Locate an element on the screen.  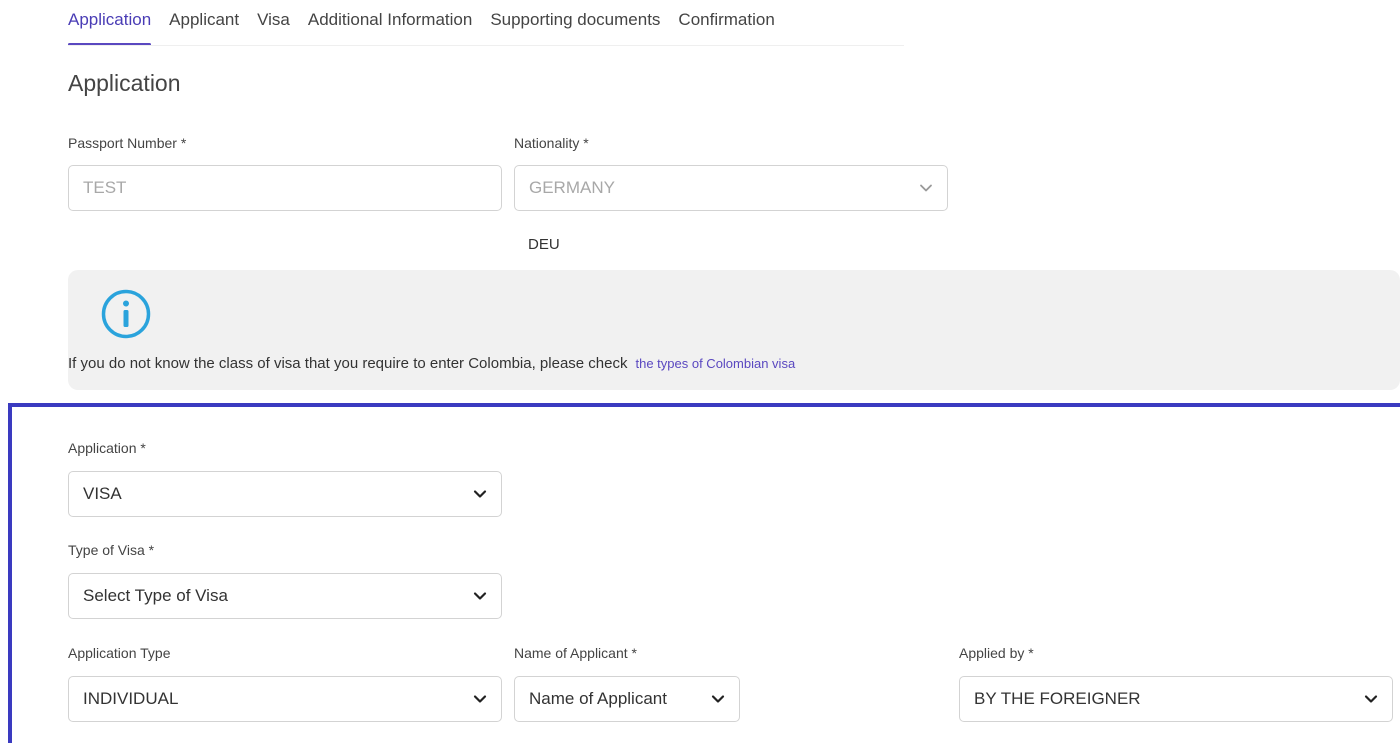
application-type-select: INDIVIDUAL is located at coordinates (285, 699).